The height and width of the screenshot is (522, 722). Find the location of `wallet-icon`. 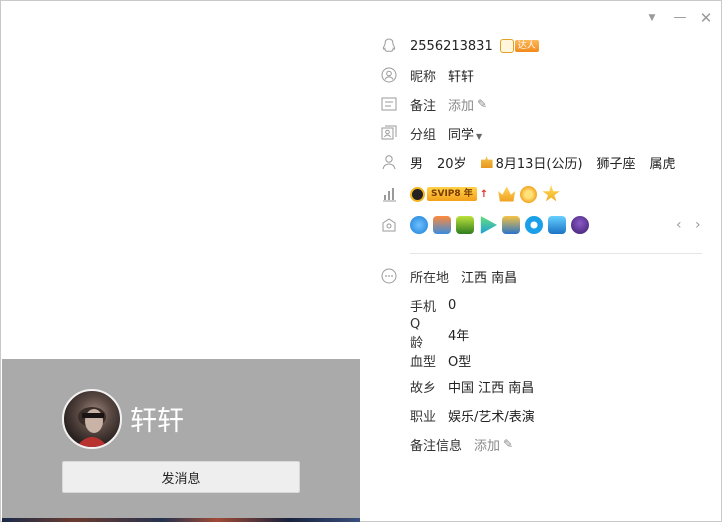

wallet-icon is located at coordinates (511, 225).